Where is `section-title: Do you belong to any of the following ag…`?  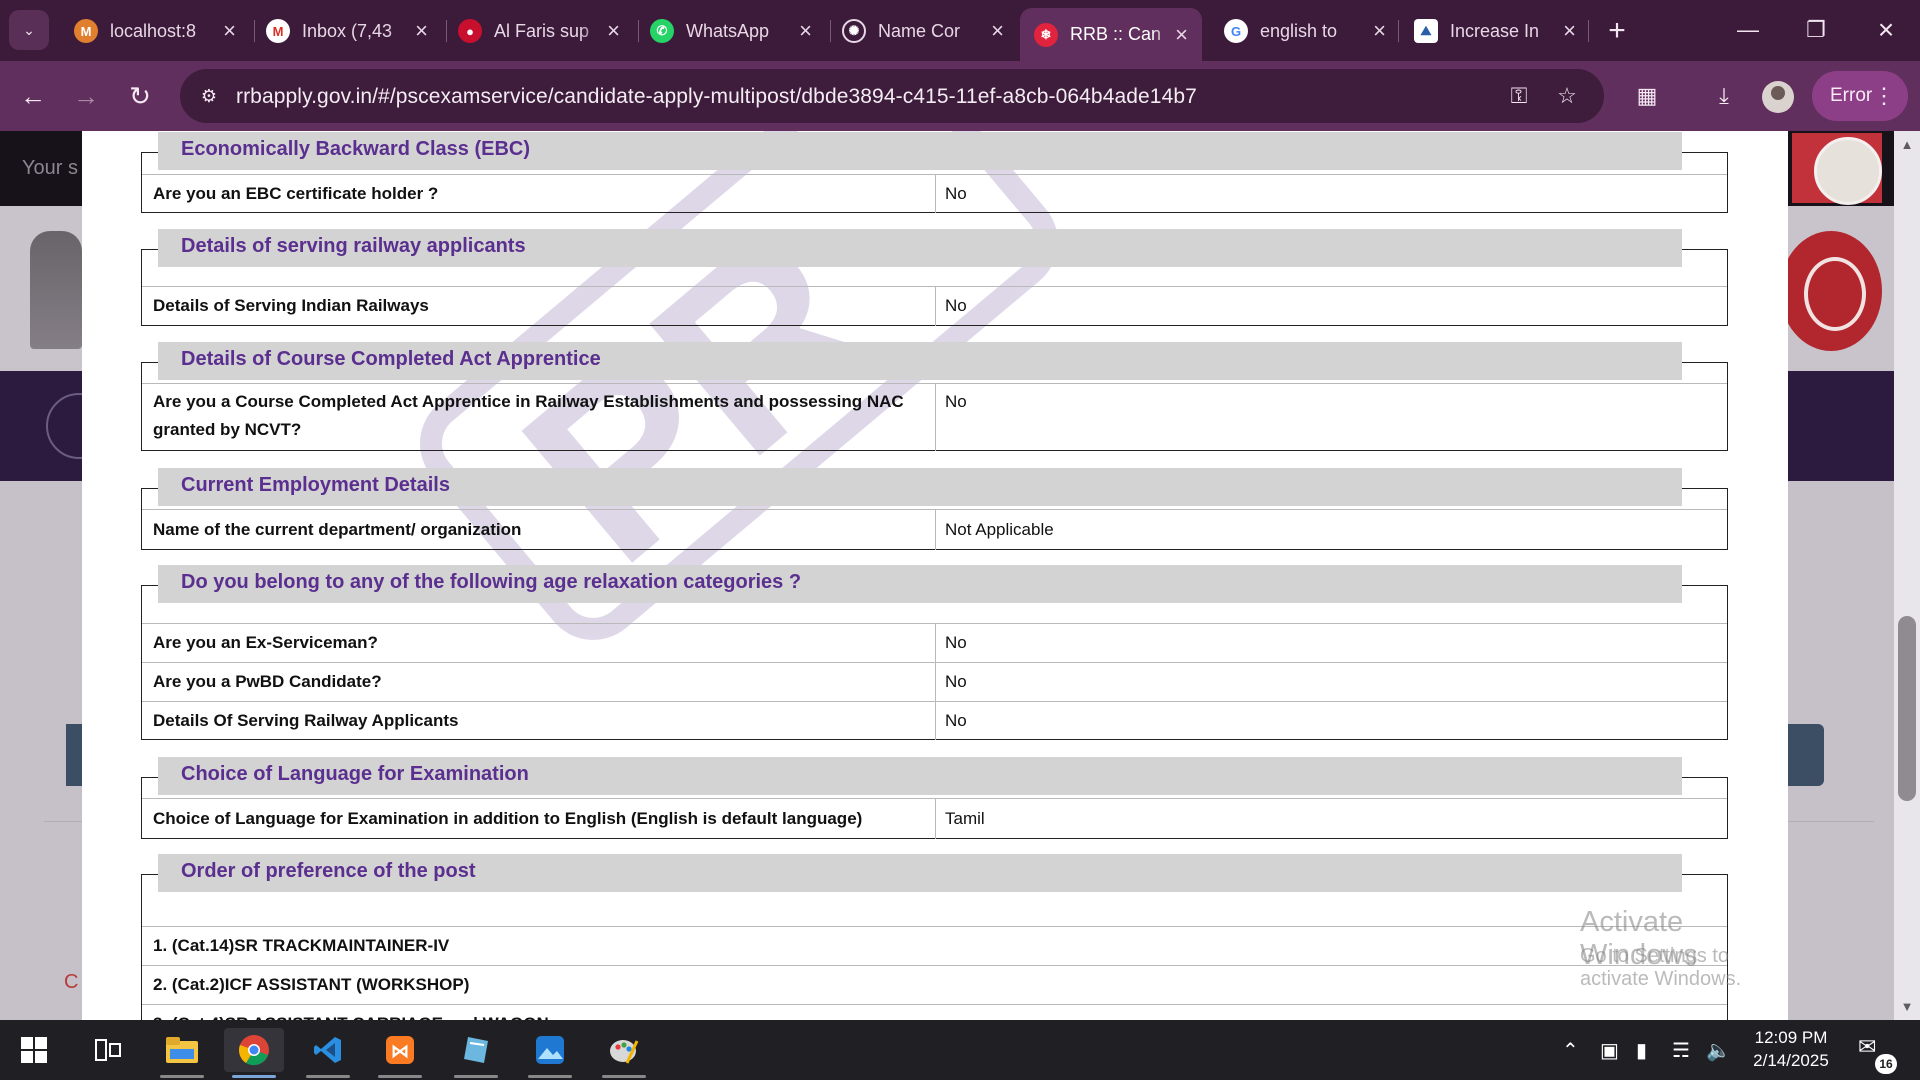
section-title: Do you belong to any of the following ag… is located at coordinates (920, 584).